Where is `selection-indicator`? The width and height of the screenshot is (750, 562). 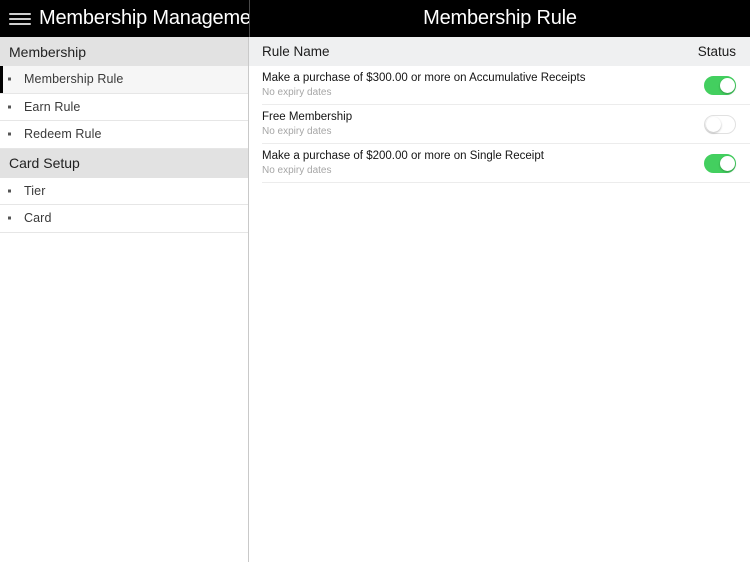 selection-indicator is located at coordinates (1, 79).